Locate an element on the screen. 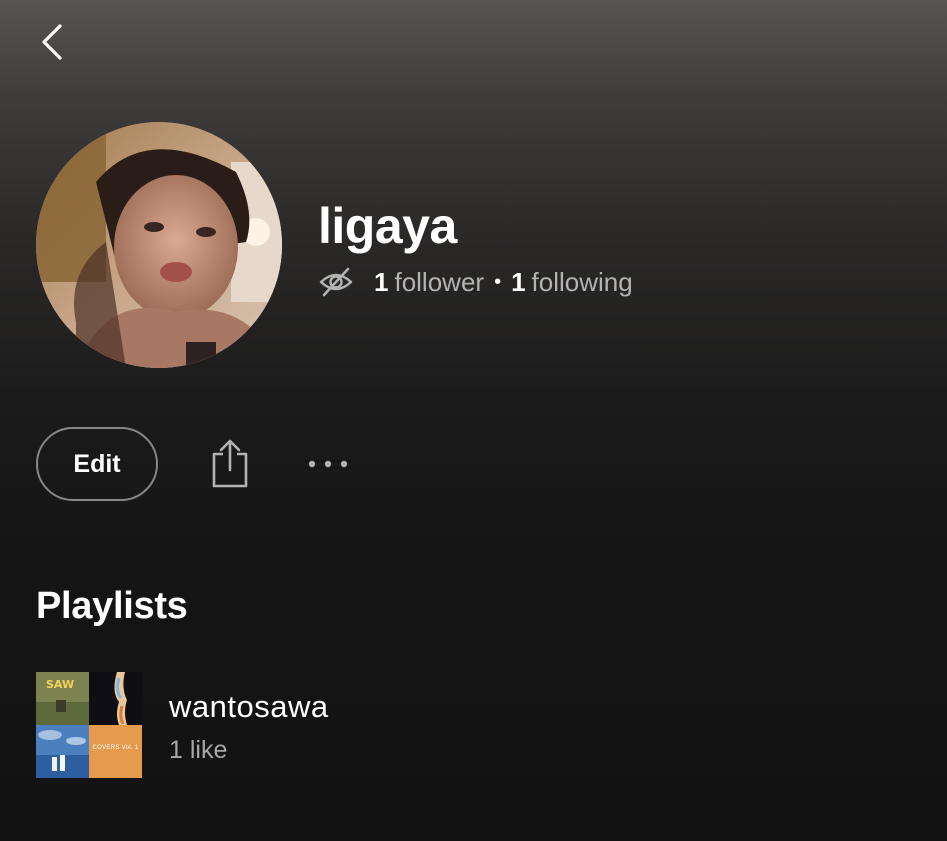  back-button is located at coordinates (52, 44).